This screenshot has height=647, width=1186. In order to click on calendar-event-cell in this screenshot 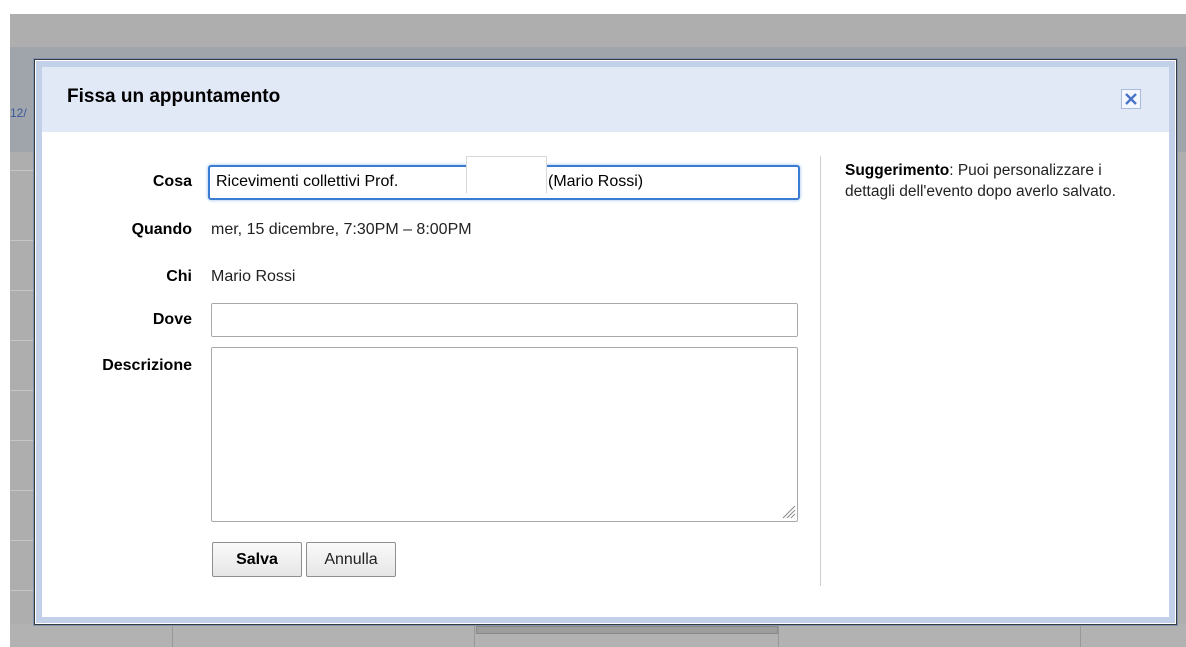, I will do `click(627, 630)`.